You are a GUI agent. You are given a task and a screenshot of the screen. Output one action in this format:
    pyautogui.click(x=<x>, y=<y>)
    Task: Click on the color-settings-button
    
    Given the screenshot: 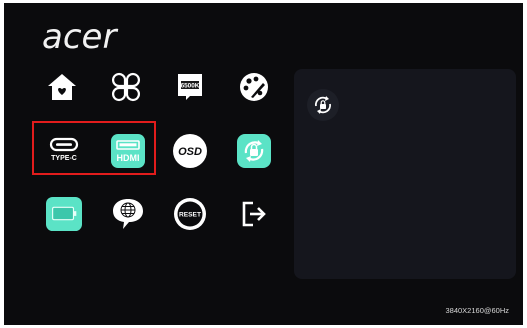 What is the action you would take?
    pyautogui.click(x=254, y=87)
    